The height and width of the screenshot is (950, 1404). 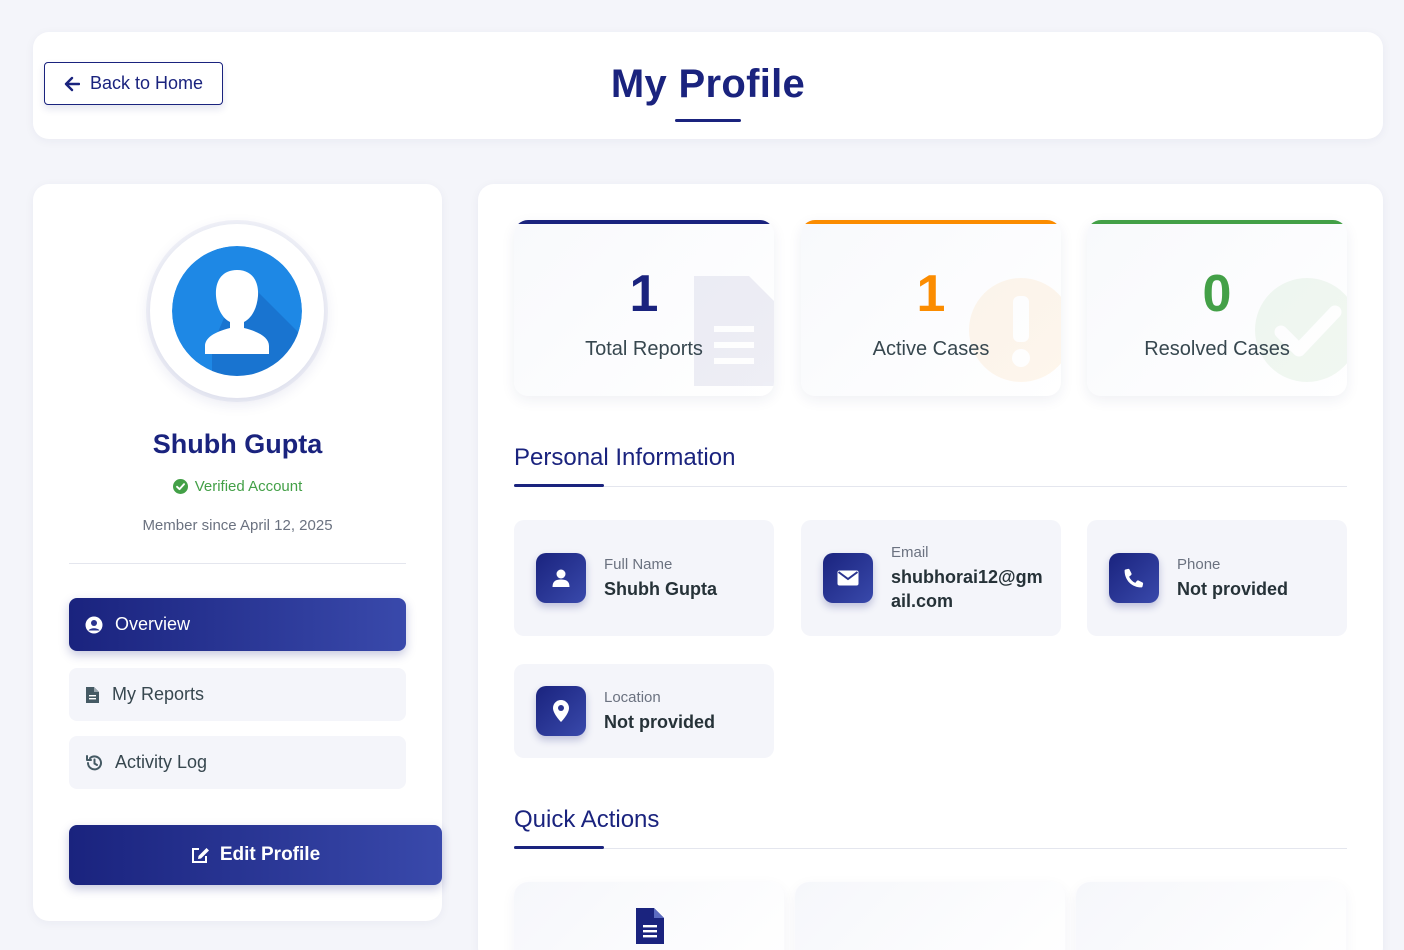 I want to click on info-card-location: Location Not provided, so click(x=644, y=711).